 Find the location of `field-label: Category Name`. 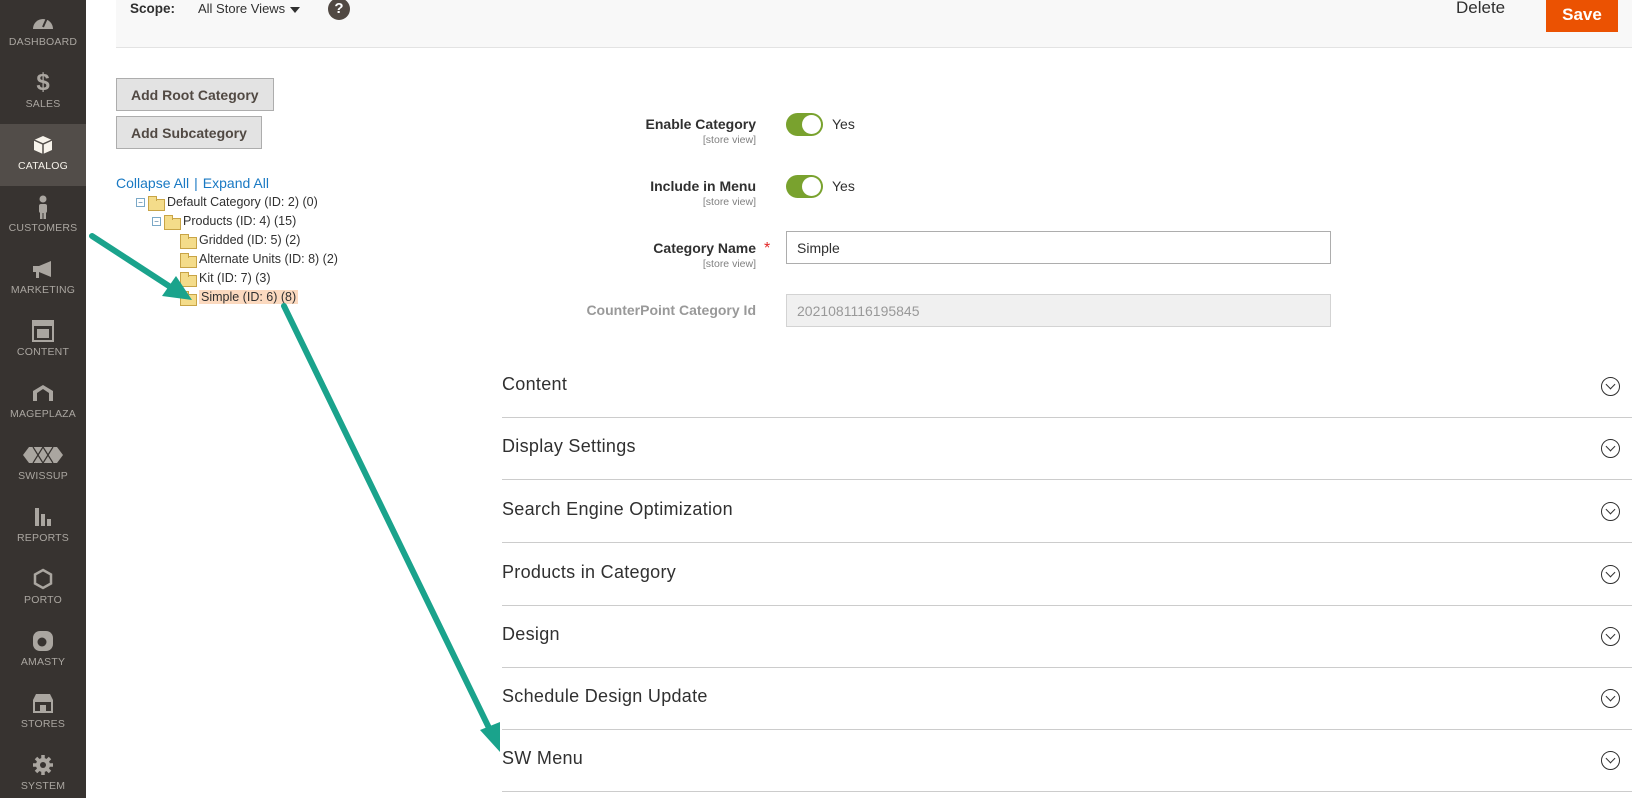

field-label: Category Name is located at coordinates (704, 248).